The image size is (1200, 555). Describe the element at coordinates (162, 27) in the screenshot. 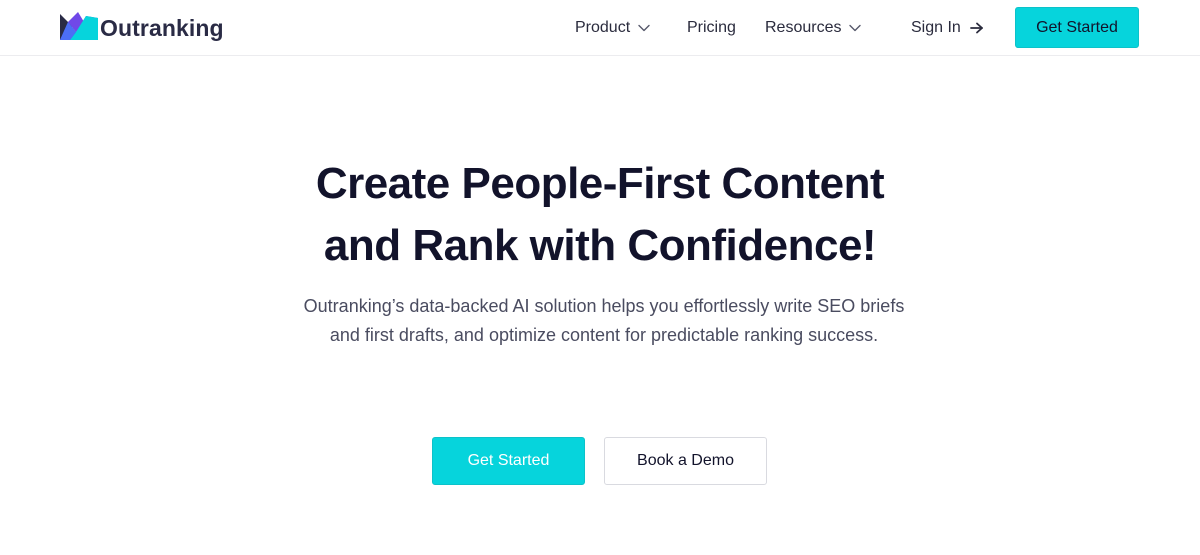

I see `brand-name: Outranking` at that location.